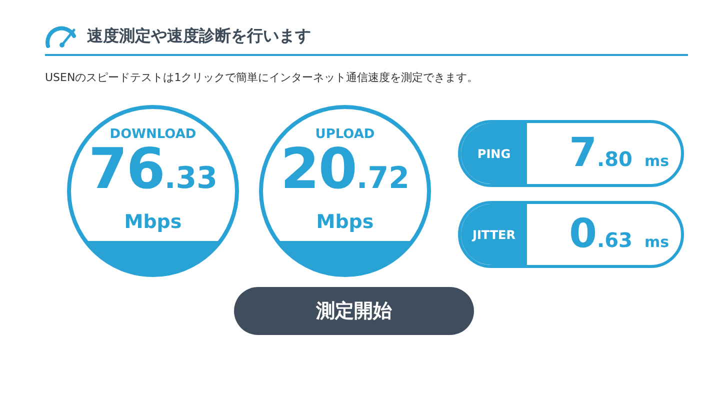 The width and height of the screenshot is (710, 402). Describe the element at coordinates (345, 135) in the screenshot. I see `gauge-label: UPLOAD` at that location.